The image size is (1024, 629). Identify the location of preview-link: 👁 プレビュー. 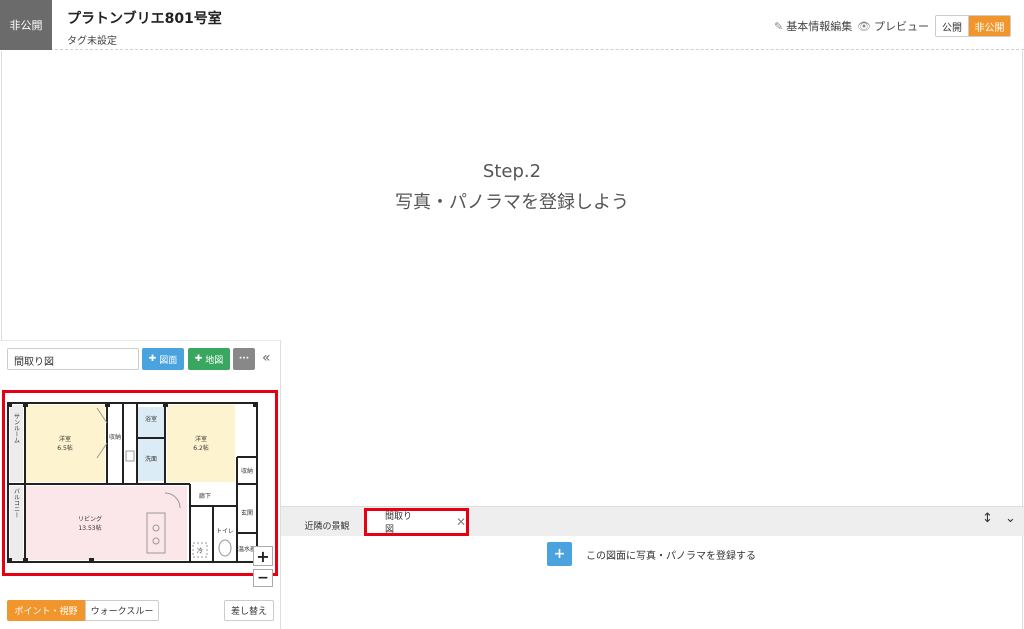
(893, 26).